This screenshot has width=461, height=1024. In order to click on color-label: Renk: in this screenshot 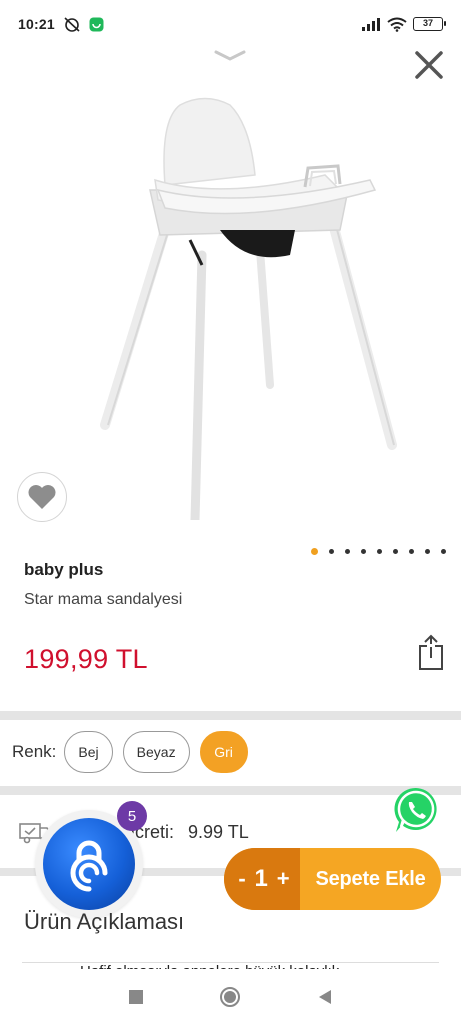, I will do `click(34, 751)`.